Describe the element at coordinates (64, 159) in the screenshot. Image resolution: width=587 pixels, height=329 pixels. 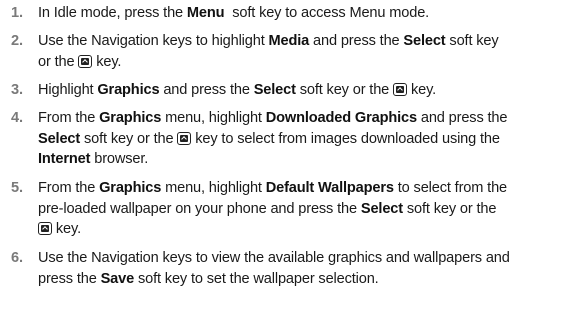
I see `internet-label: Internet` at that location.